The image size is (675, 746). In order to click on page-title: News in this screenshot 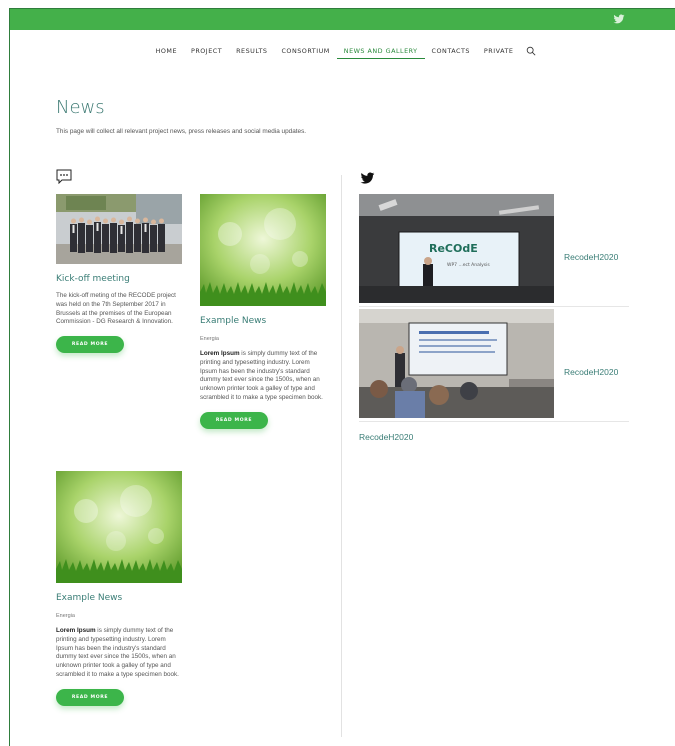, I will do `click(80, 107)`.